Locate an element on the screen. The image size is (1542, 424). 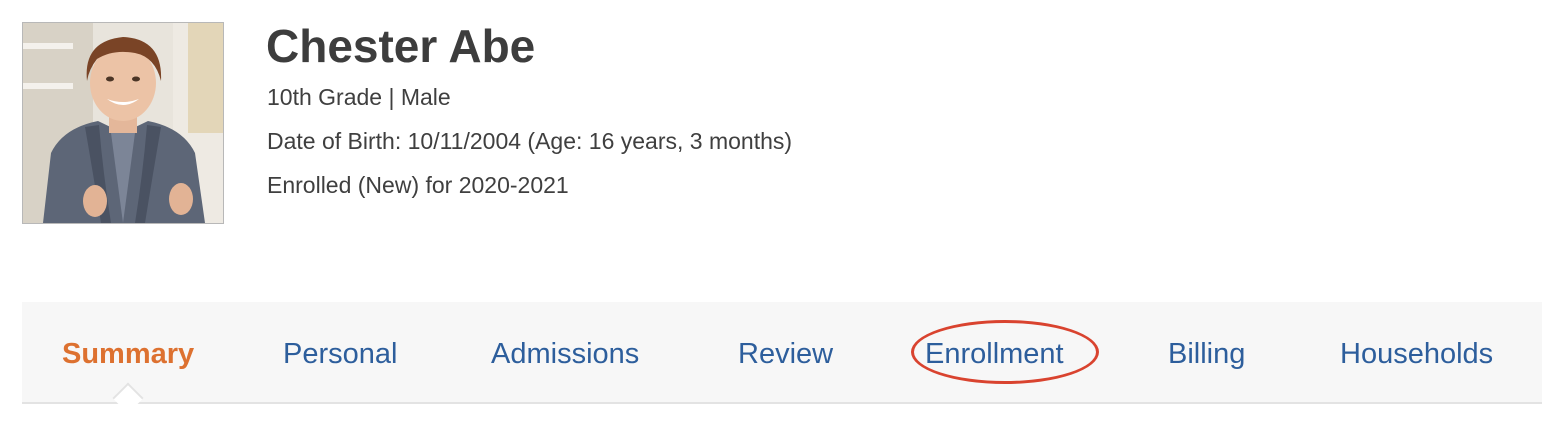
grade-gender-text: 10th Grade | Male is located at coordinates (359, 97).